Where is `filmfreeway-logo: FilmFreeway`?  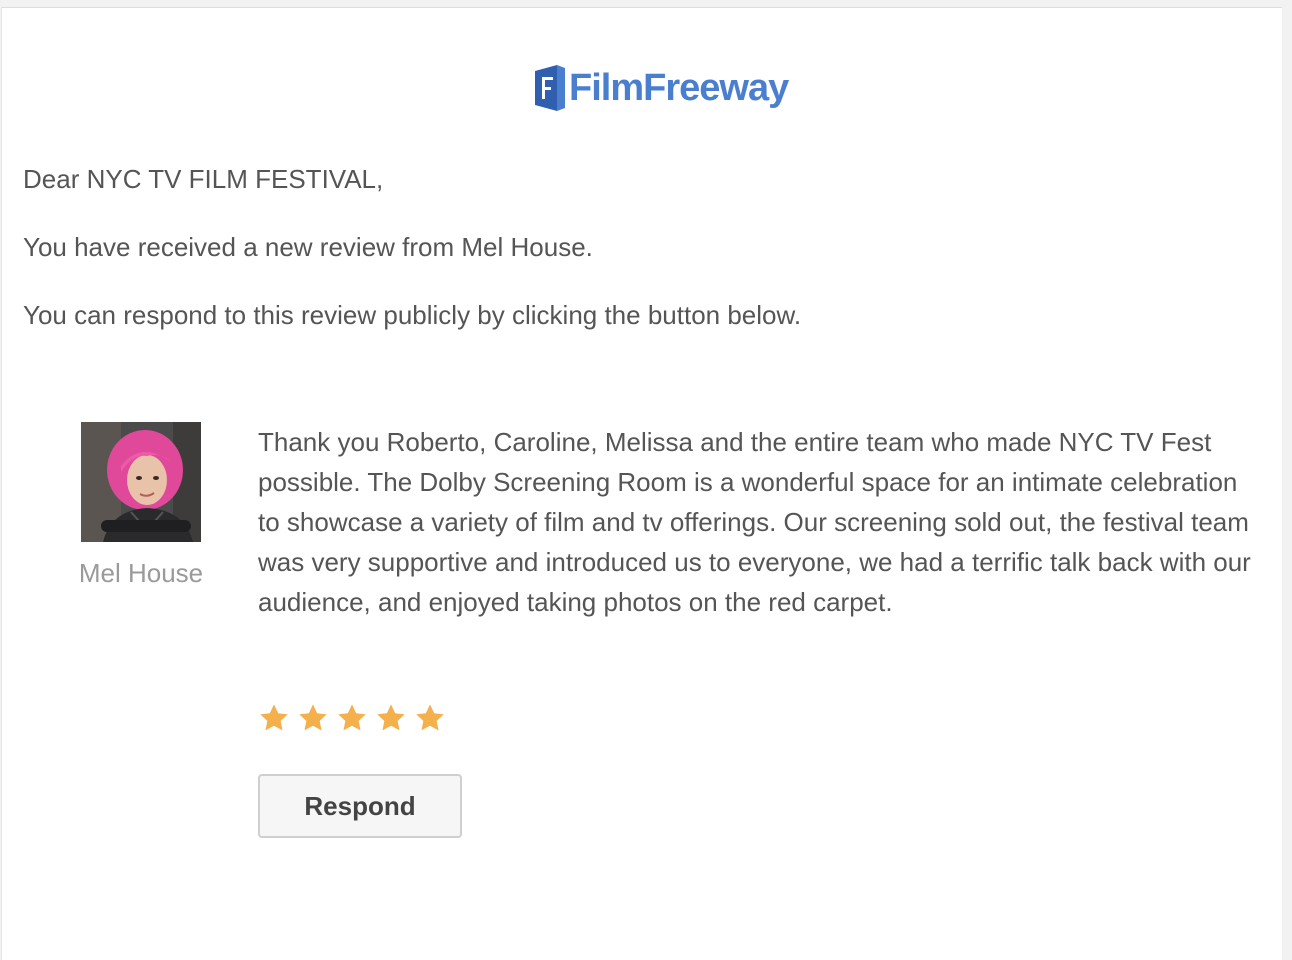 filmfreeway-logo: FilmFreeway is located at coordinates (661, 88).